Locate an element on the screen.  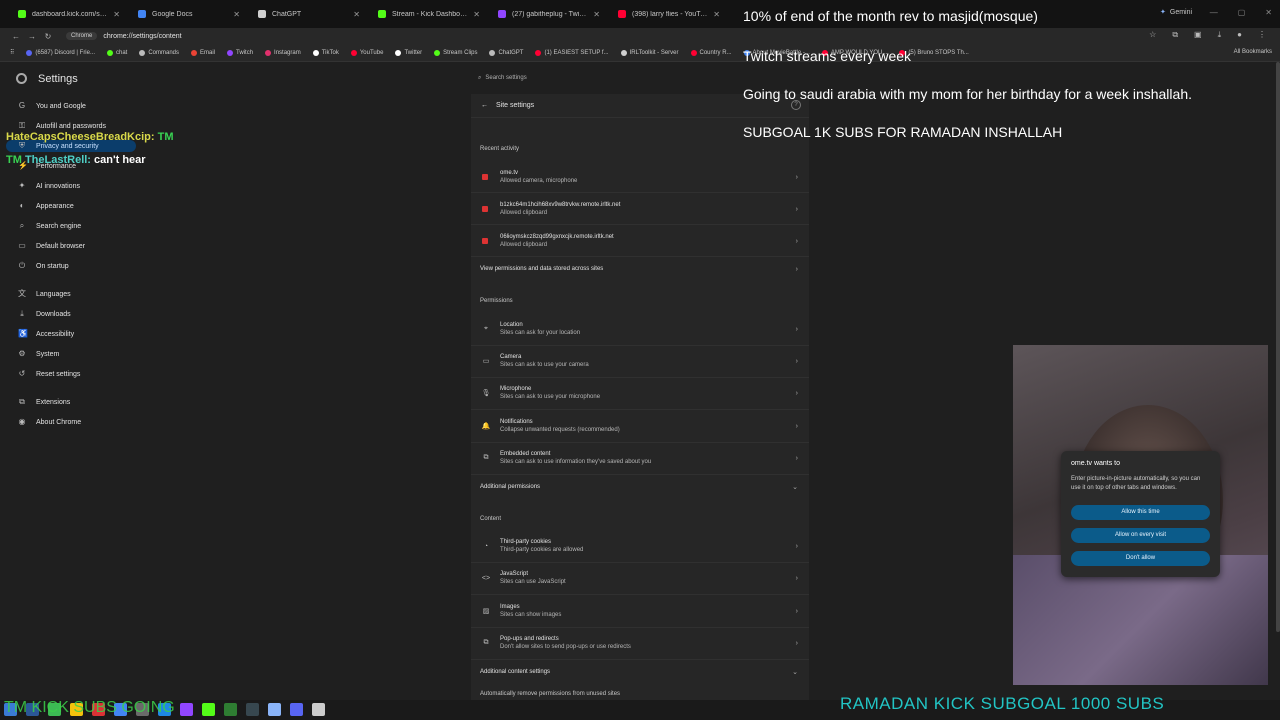
sidebar-icon: ◉ is located at coordinates (22, 421).